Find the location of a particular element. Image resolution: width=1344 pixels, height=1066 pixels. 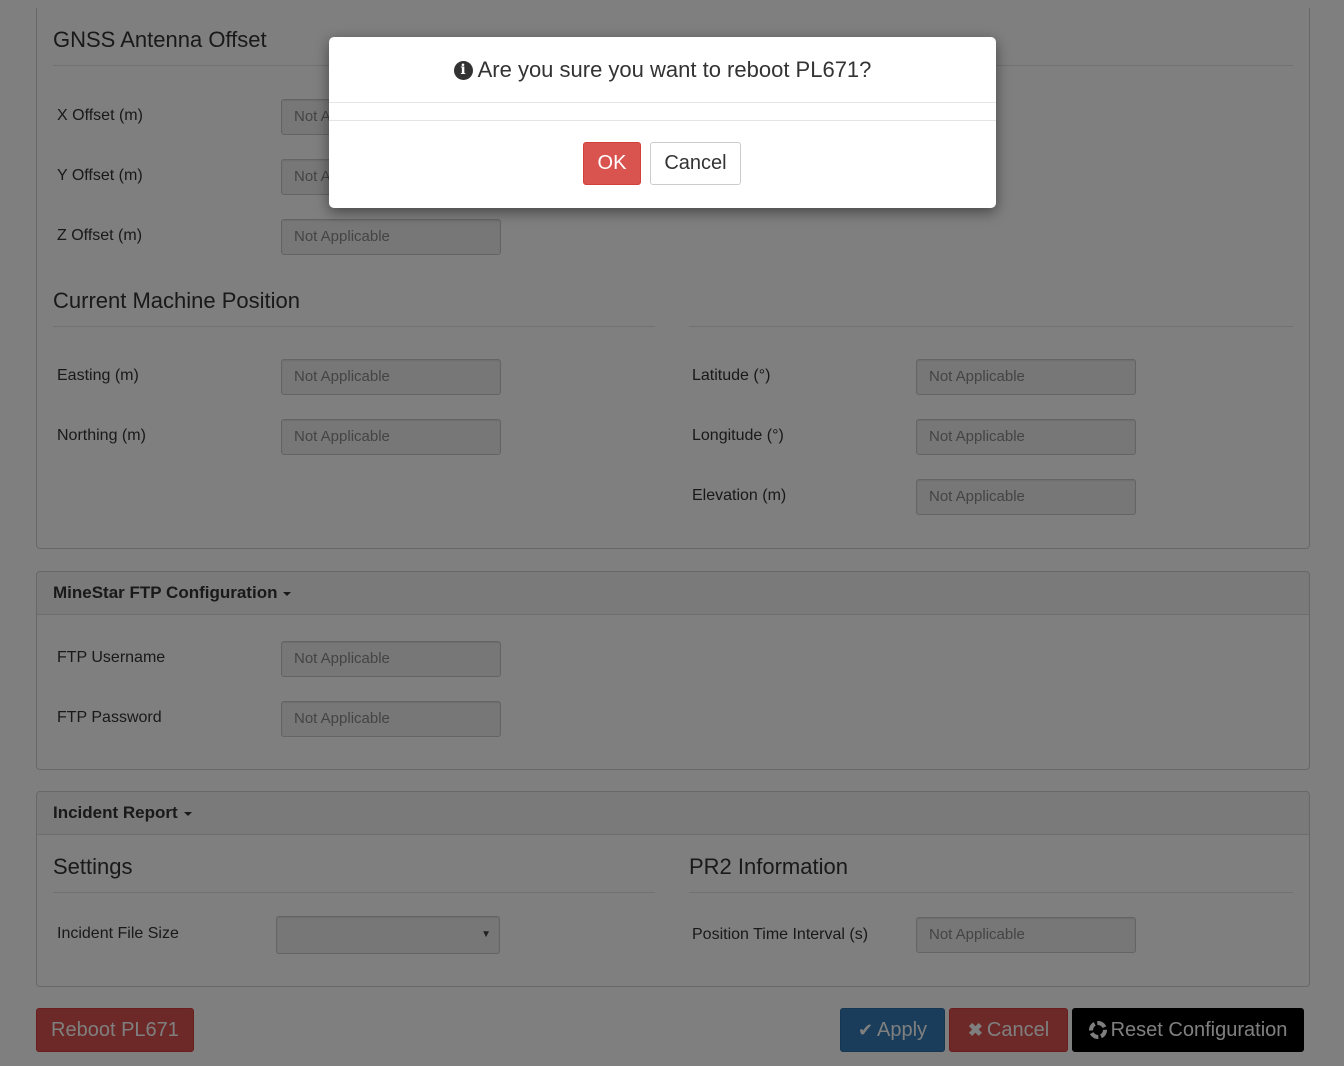

dialog-message-text: Are you sure you want to reboot PL671? is located at coordinates (674, 69).